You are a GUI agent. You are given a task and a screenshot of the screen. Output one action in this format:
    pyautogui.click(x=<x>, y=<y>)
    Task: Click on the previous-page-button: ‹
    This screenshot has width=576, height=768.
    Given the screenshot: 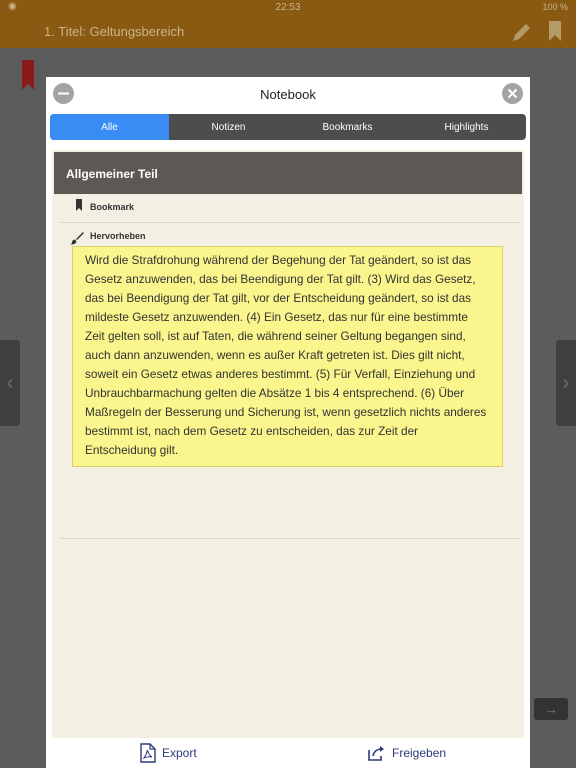 What is the action you would take?
    pyautogui.click(x=10, y=383)
    